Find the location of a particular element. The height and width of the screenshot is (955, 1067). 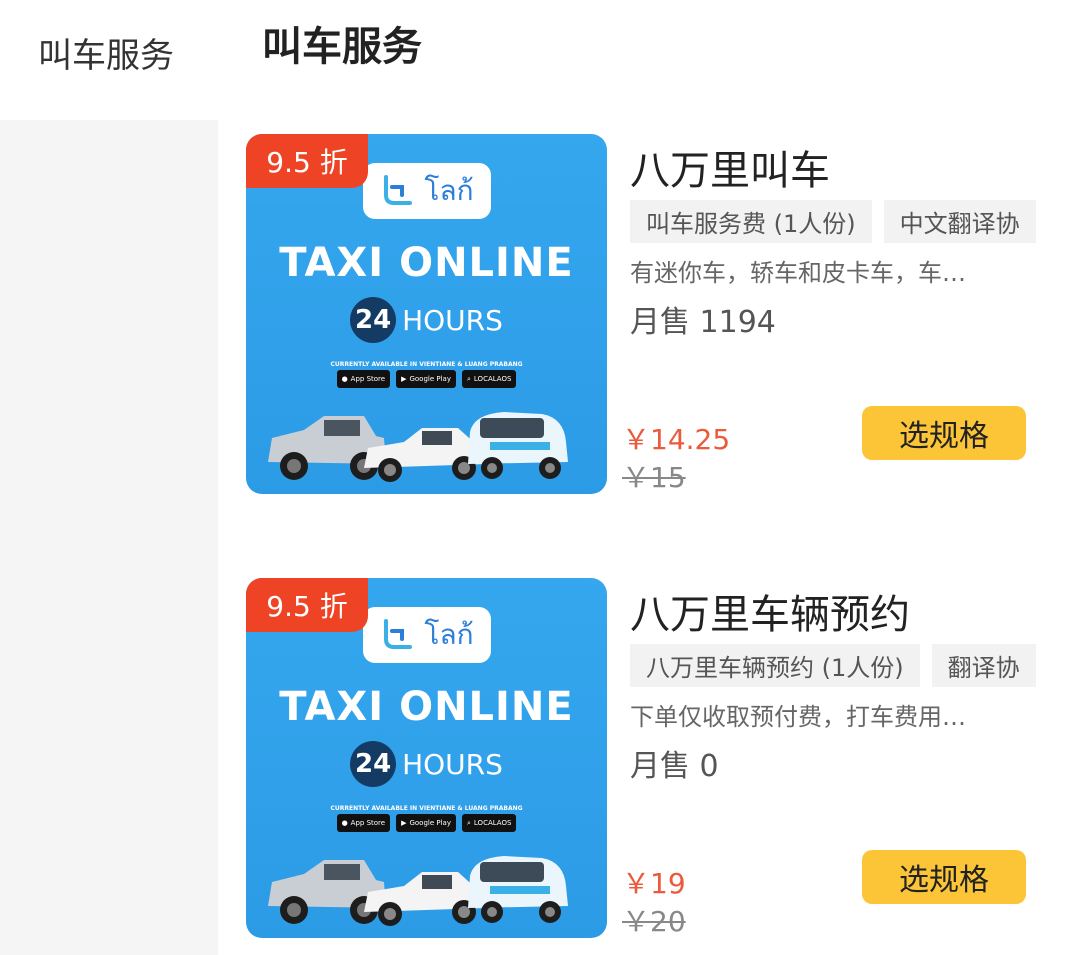

tag-item: 翻译协 is located at coordinates (983, 665).